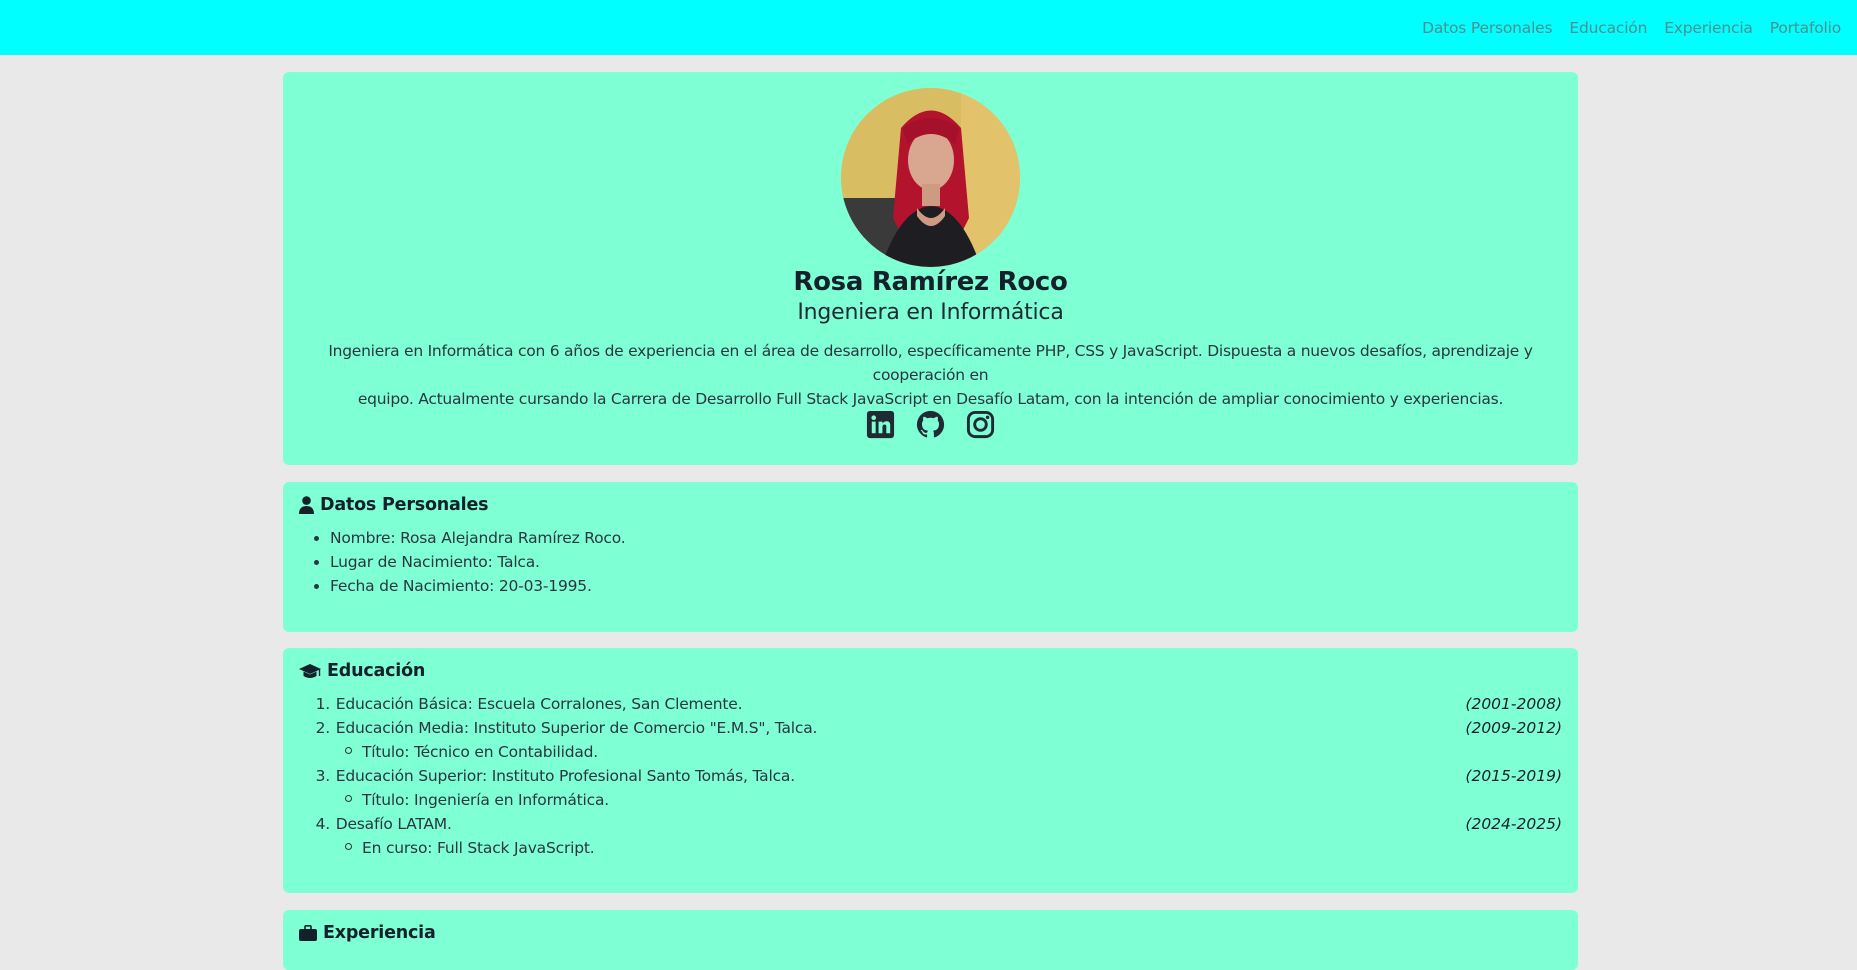  I want to click on personal-data-heading: Datos Personales, so click(394, 505).